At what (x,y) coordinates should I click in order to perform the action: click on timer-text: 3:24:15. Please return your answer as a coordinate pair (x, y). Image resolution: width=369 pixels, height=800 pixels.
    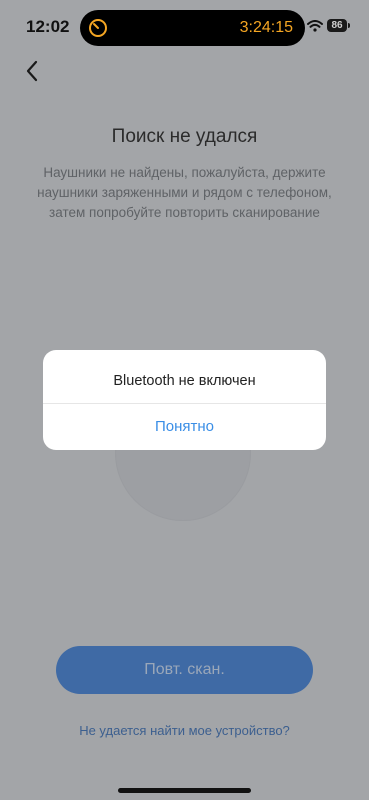
    Looking at the image, I should click on (266, 27).